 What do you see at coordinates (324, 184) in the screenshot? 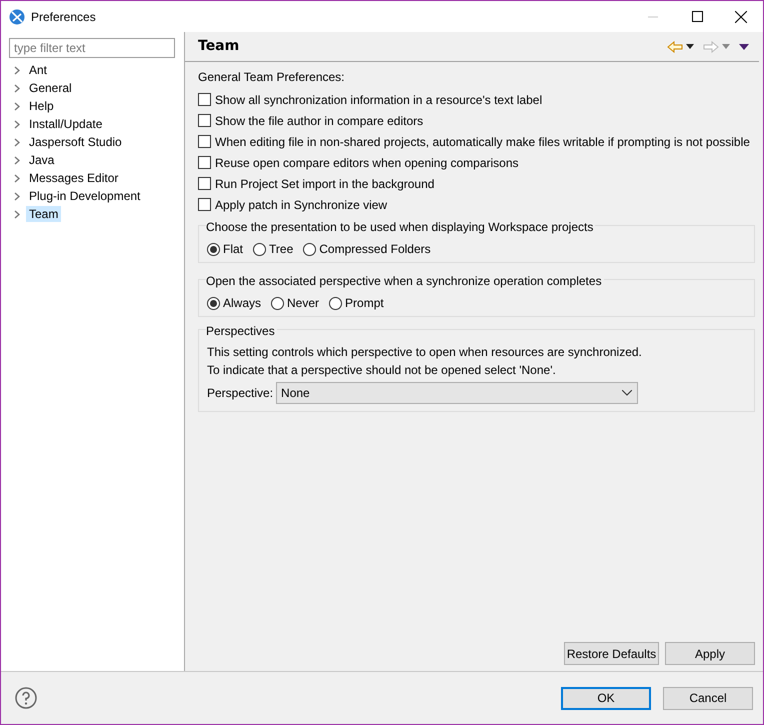
I see `checkbox-label: Run Project Set import in the background` at bounding box center [324, 184].